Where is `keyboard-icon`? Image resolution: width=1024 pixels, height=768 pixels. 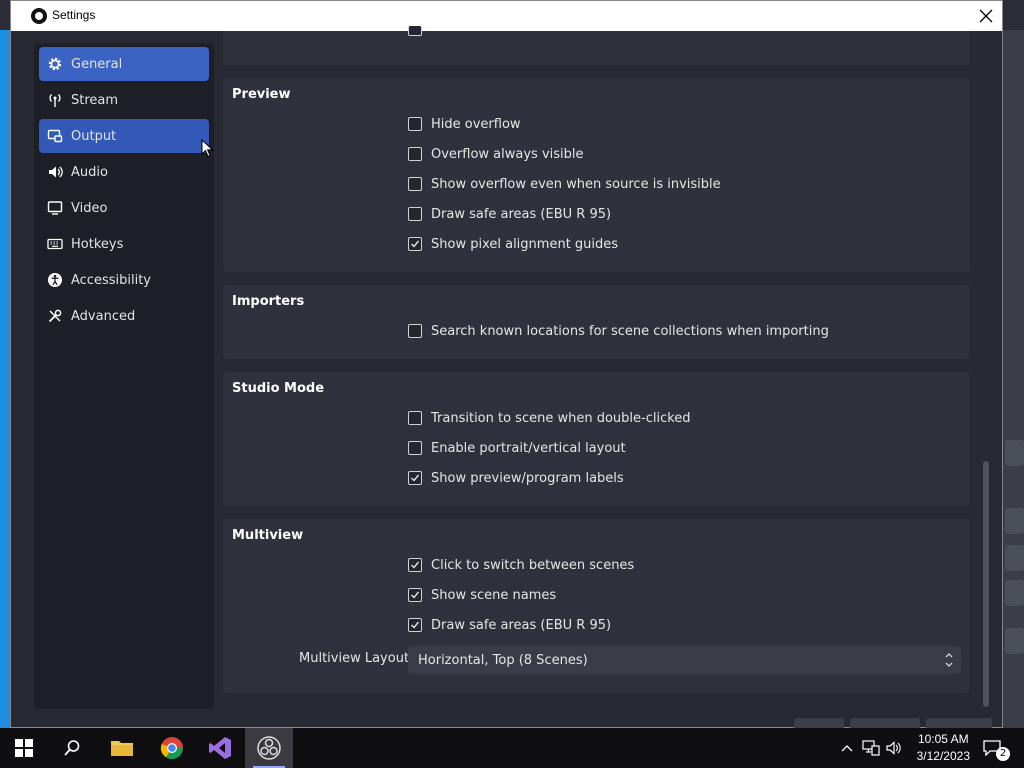
keyboard-icon is located at coordinates (55, 244).